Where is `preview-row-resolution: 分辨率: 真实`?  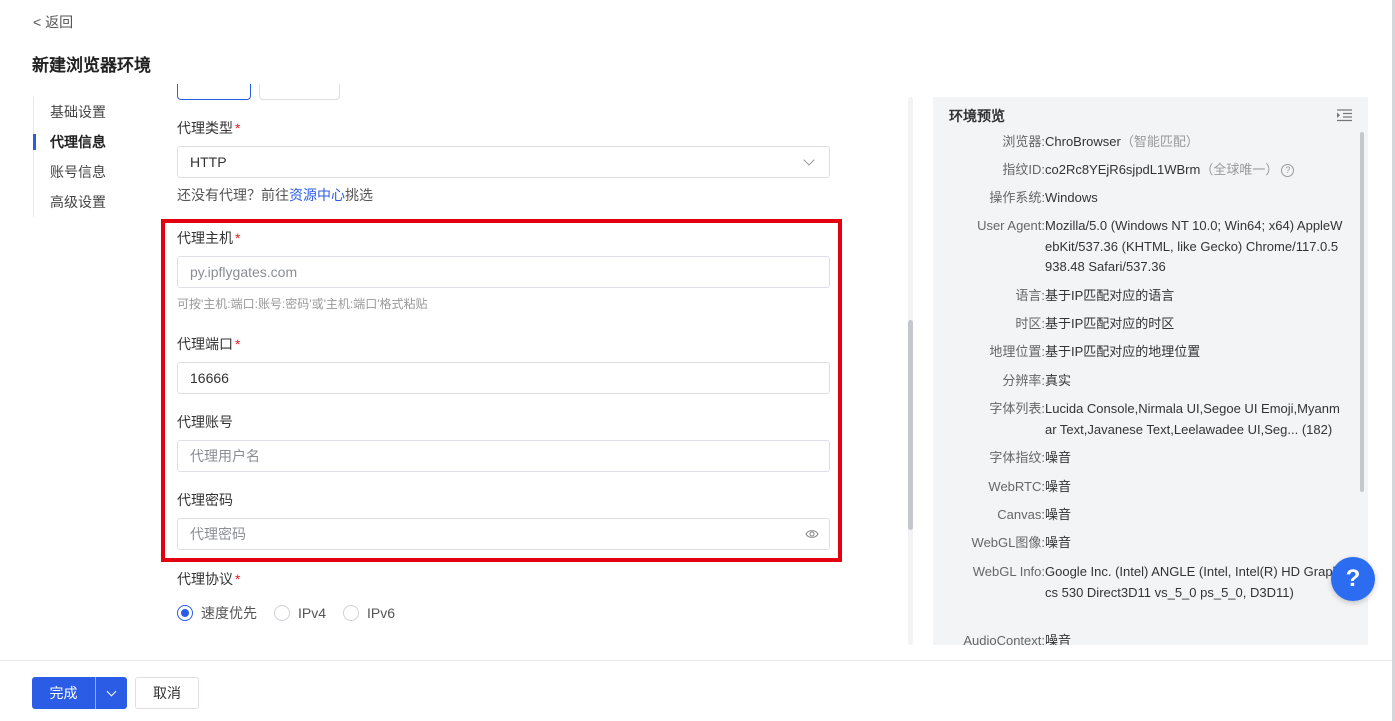 preview-row-resolution: 分辨率: 真实 is located at coordinates (1143, 381).